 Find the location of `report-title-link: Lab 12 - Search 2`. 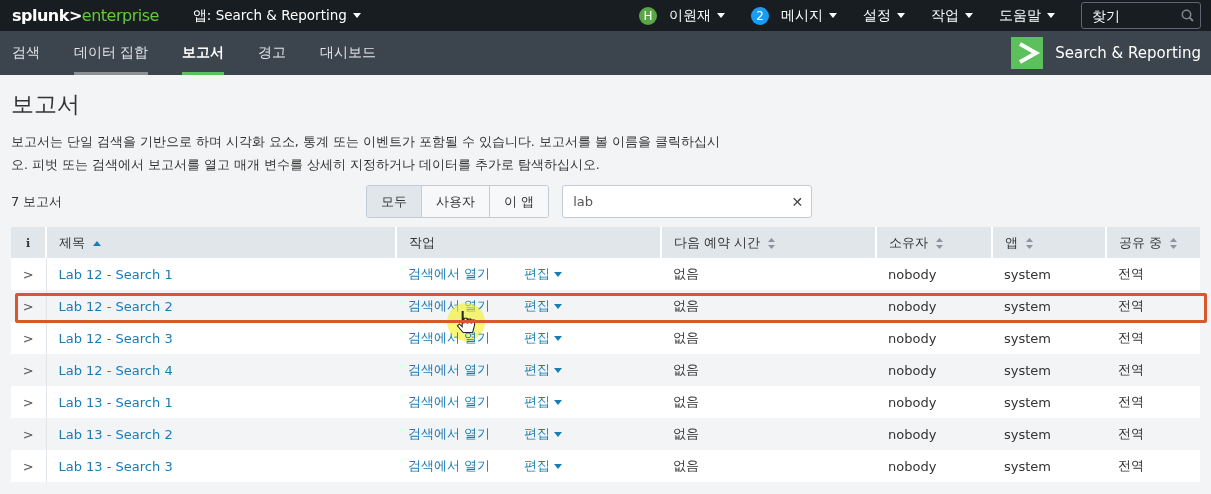

report-title-link: Lab 12 - Search 2 is located at coordinates (115, 306).